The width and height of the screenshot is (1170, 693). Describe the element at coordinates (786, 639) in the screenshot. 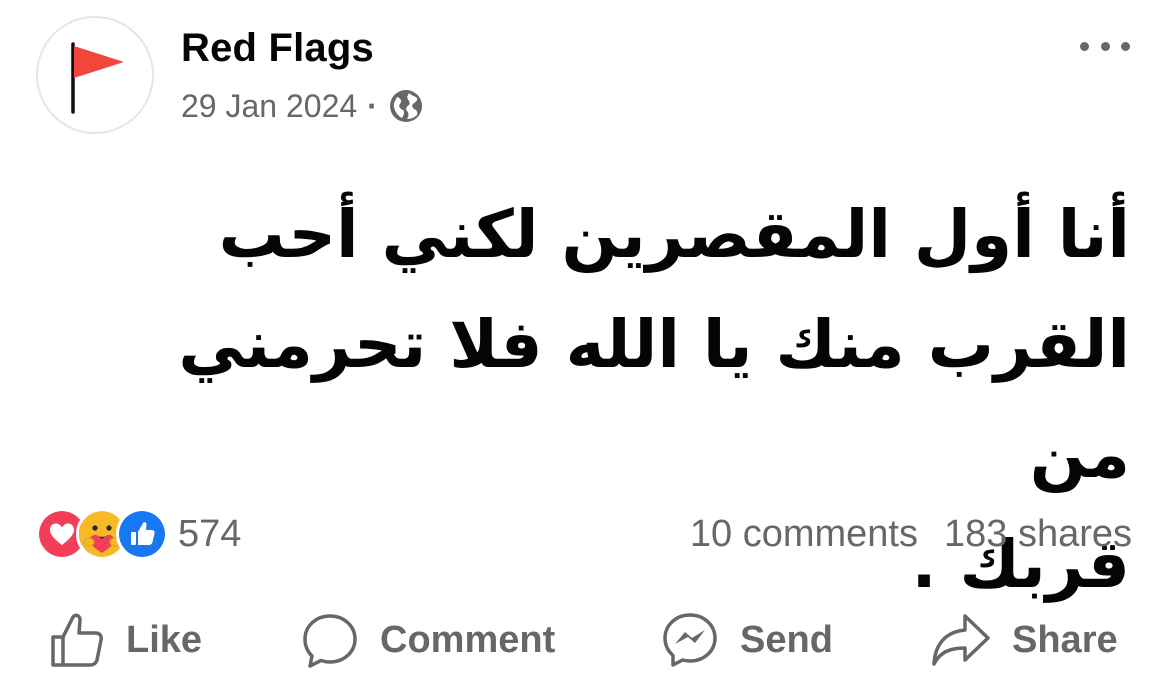

I see `send-label: Send` at that location.